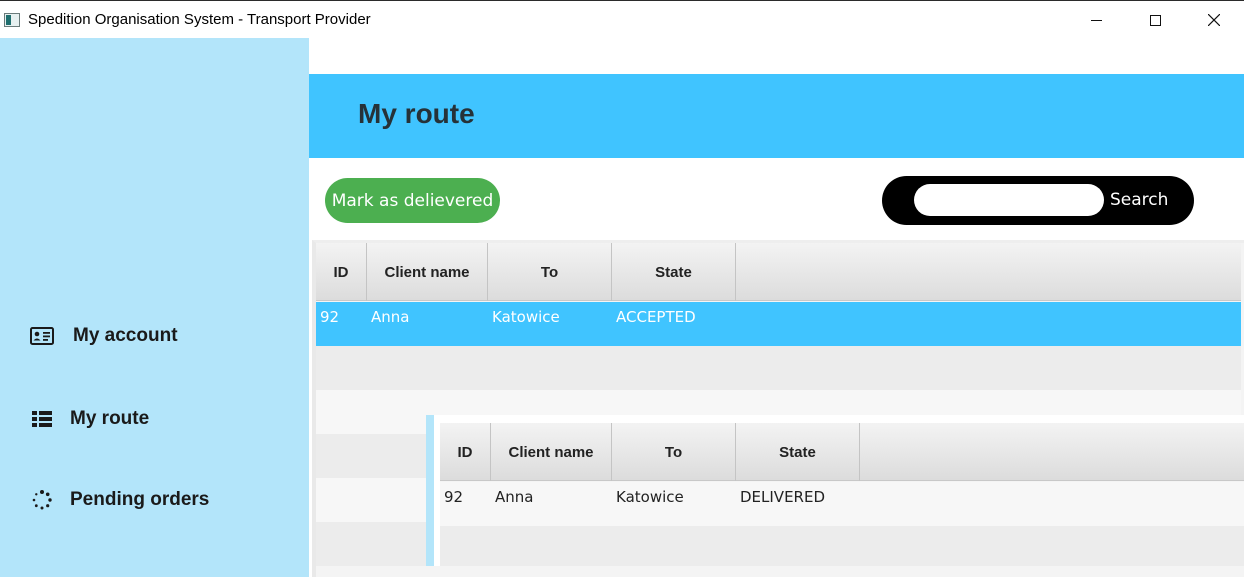  I want to click on minimize-icon, so click(1096, 20).